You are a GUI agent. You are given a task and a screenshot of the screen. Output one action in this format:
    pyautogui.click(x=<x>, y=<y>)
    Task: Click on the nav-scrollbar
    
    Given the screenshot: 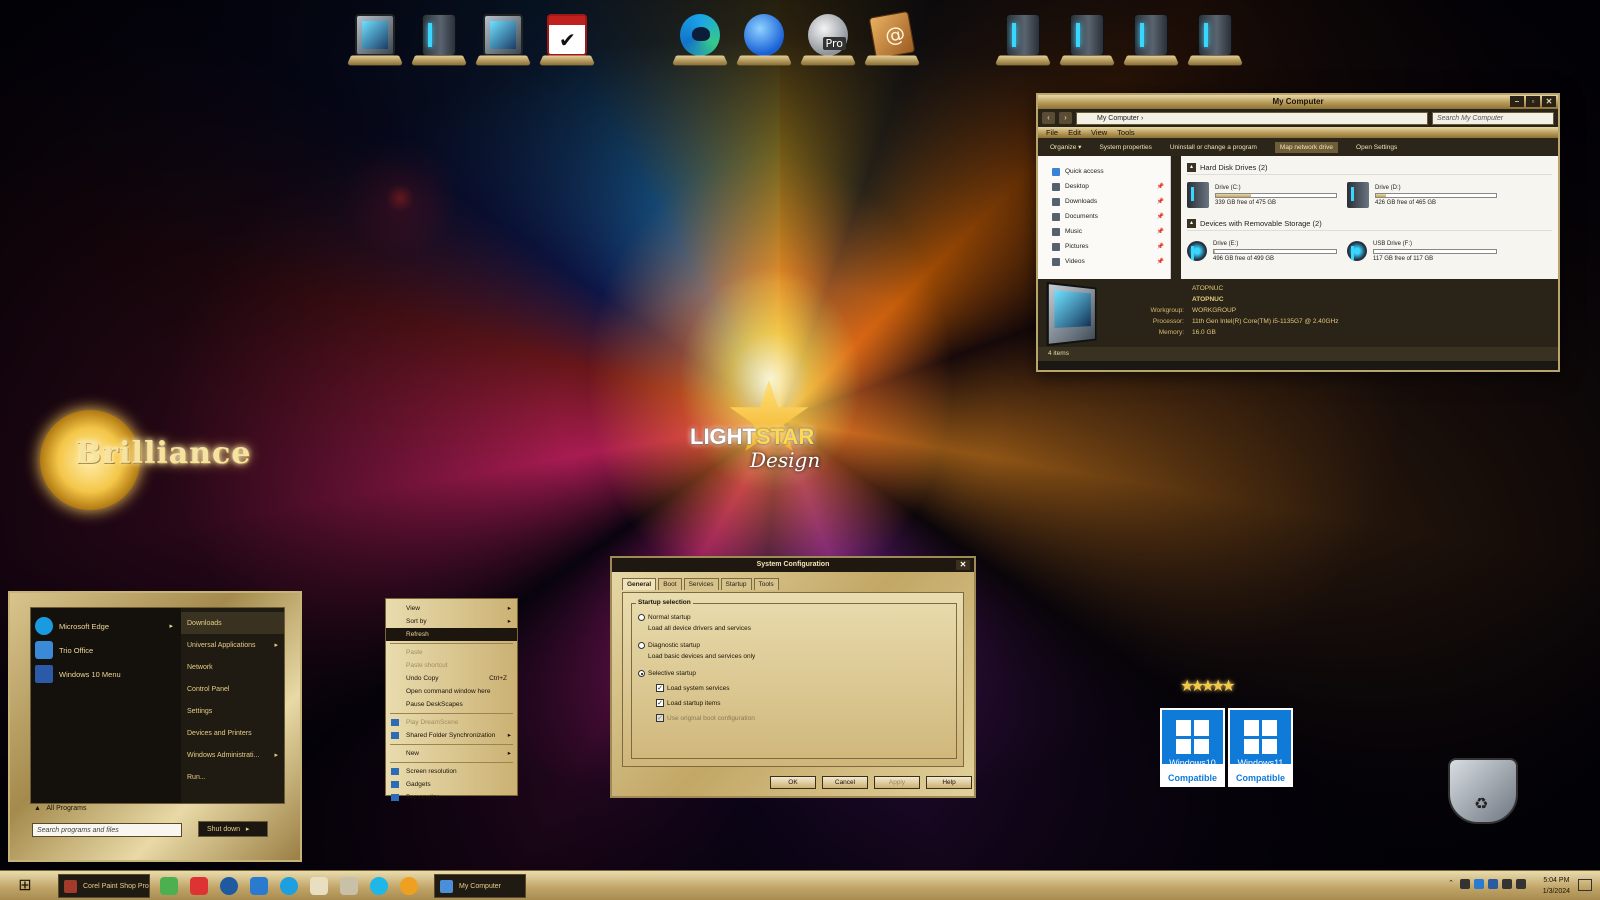 What is the action you would take?
    pyautogui.click(x=1176, y=217)
    